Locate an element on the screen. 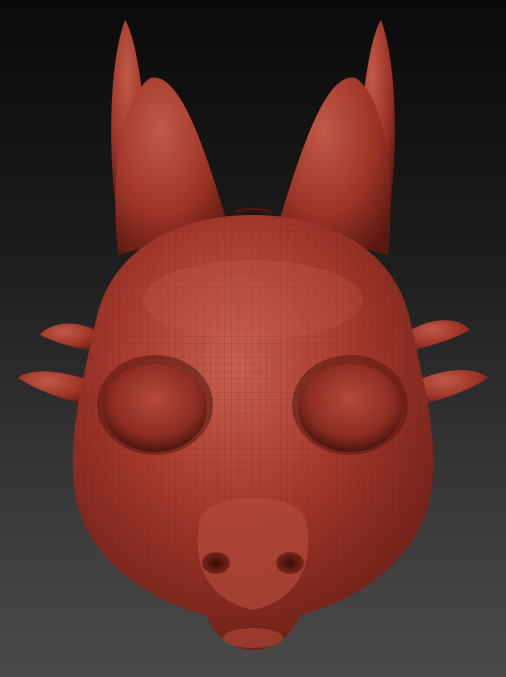 This screenshot has width=506, height=677. nostril-right is located at coordinates (290, 563).